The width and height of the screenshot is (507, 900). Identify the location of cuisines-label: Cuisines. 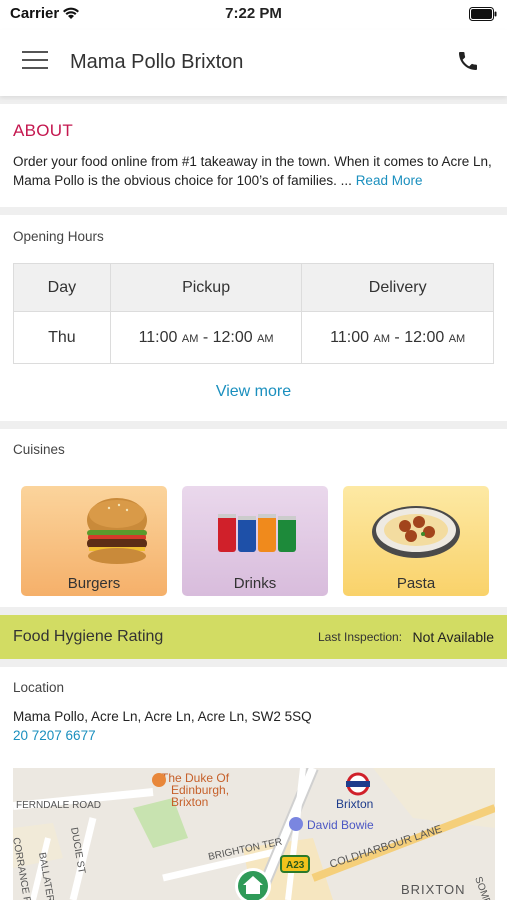
(39, 449).